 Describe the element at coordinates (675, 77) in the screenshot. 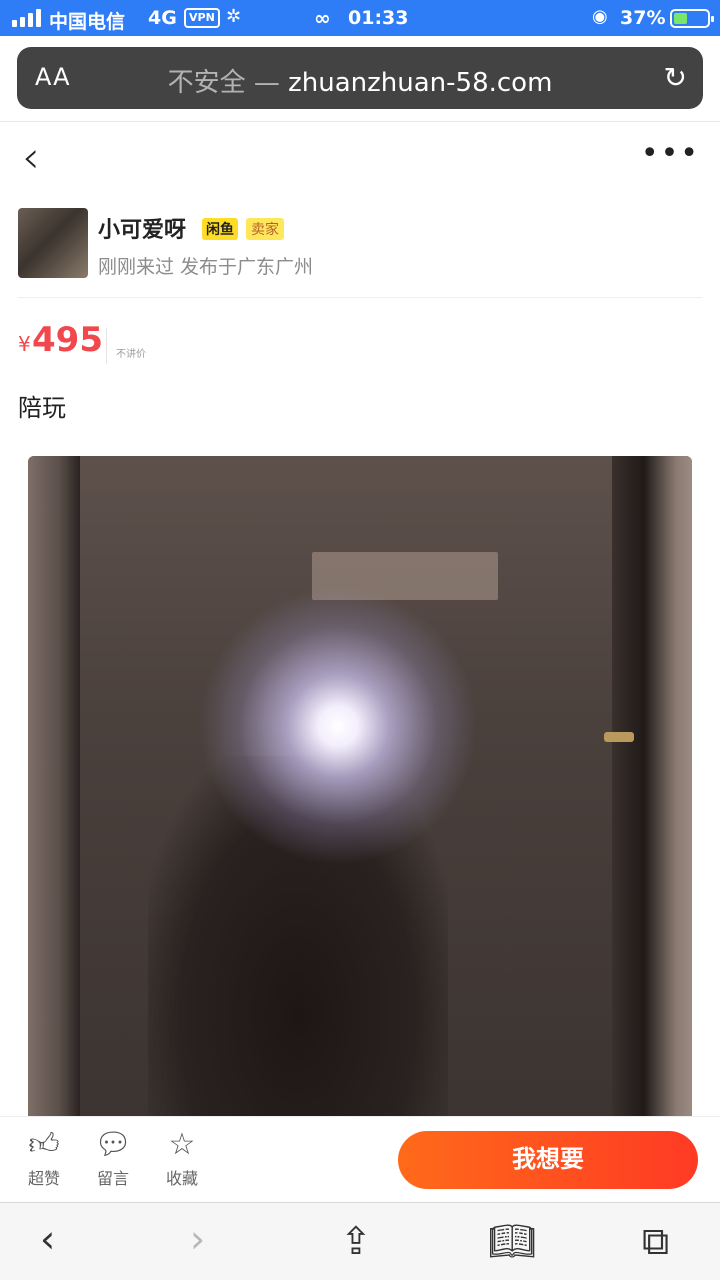

I see `reload-icon: ↻` at that location.